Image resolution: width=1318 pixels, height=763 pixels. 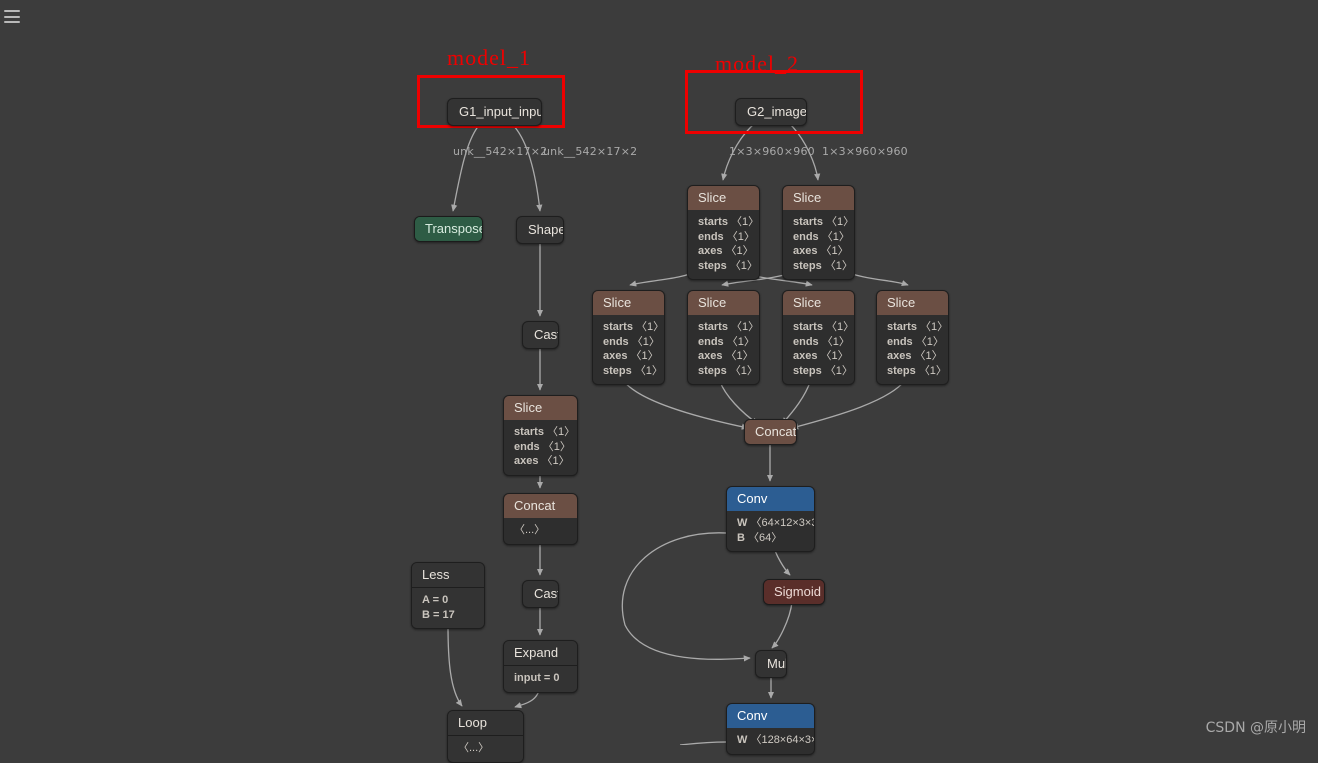 I want to click on node-transpose: Transpose, so click(x=448, y=229).